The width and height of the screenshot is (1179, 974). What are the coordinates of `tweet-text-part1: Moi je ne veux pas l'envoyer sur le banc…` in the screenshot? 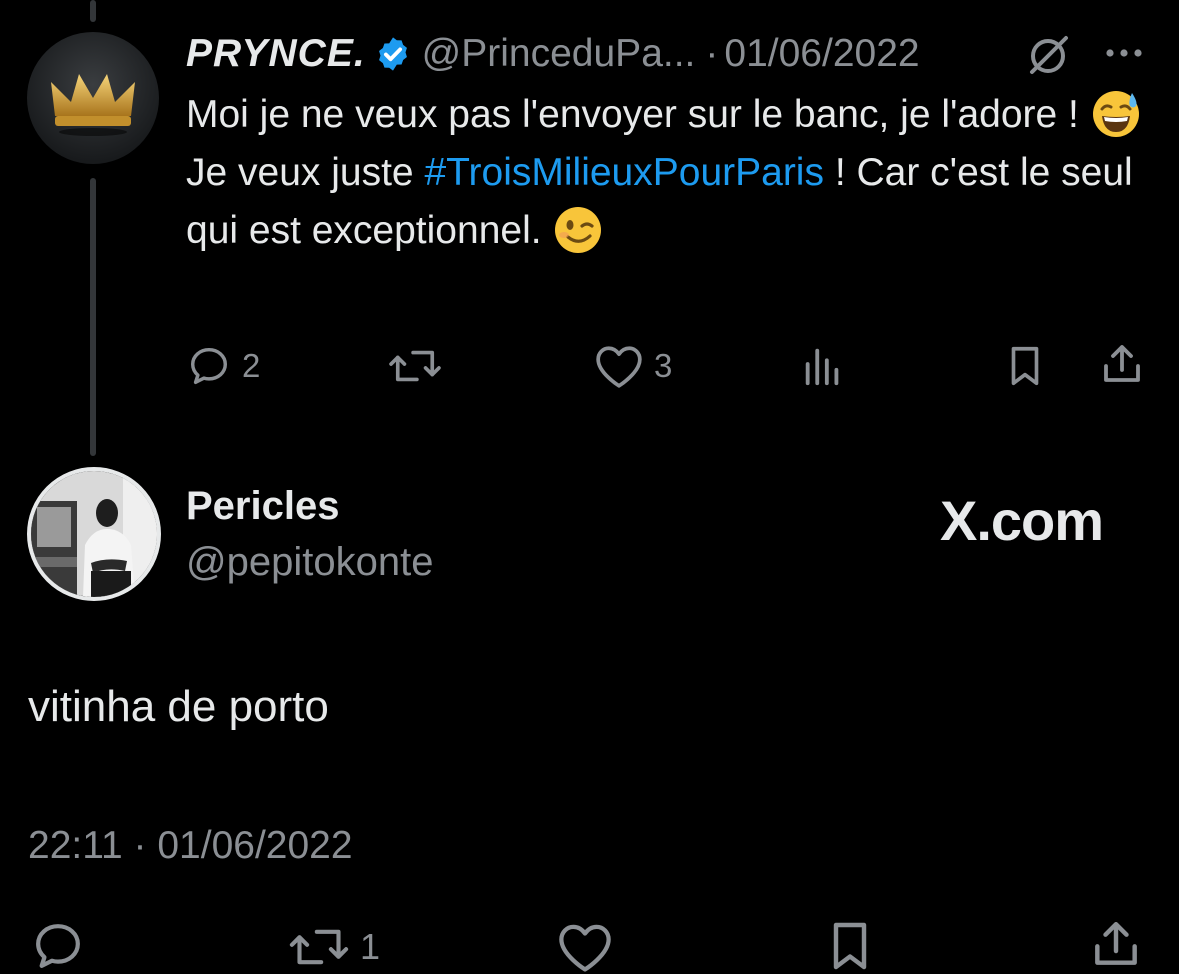 It's located at (632, 114).